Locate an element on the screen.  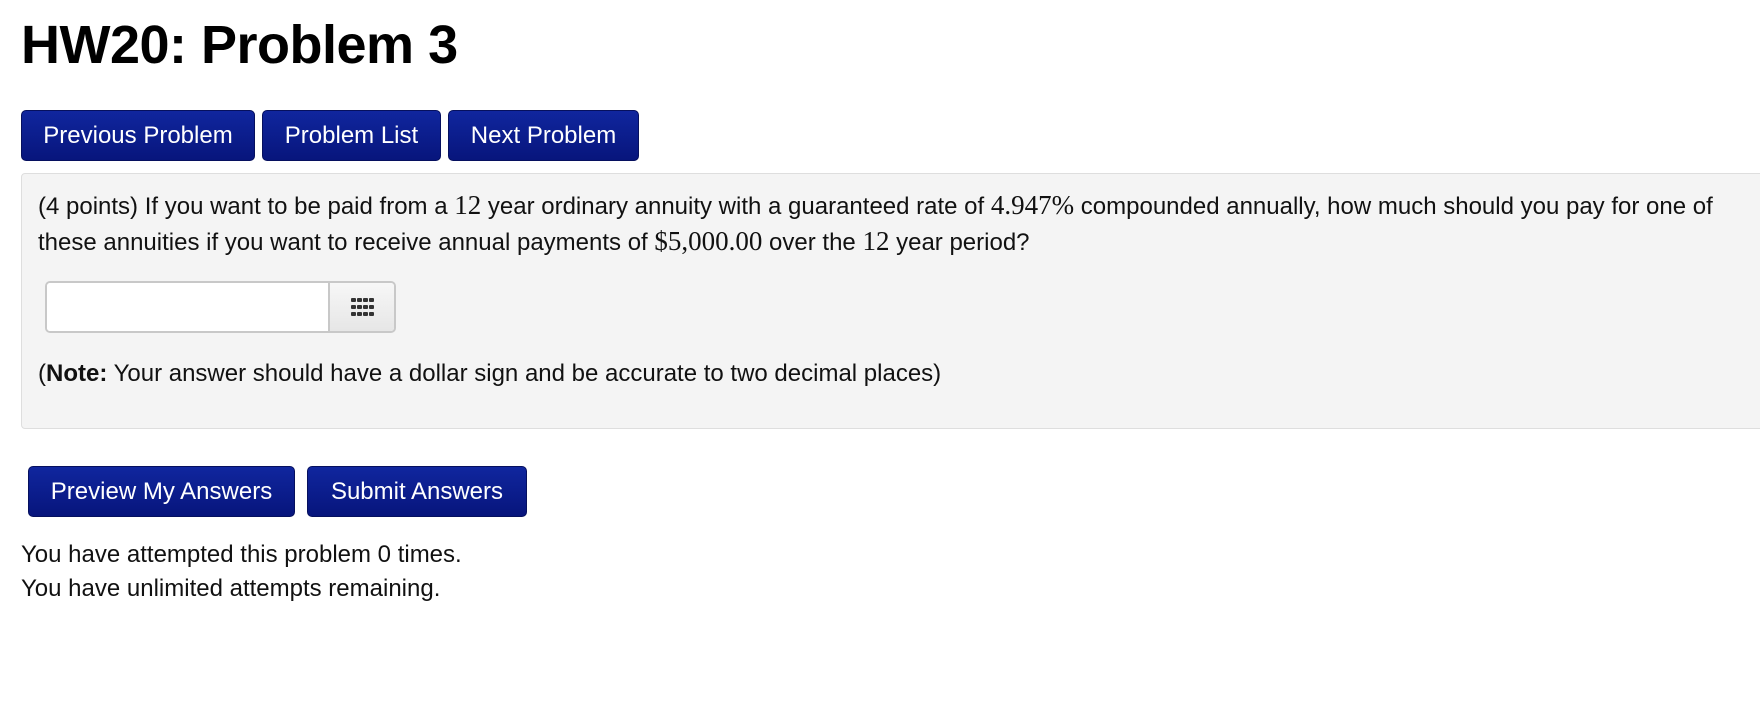
keypad-button is located at coordinates (361, 307).